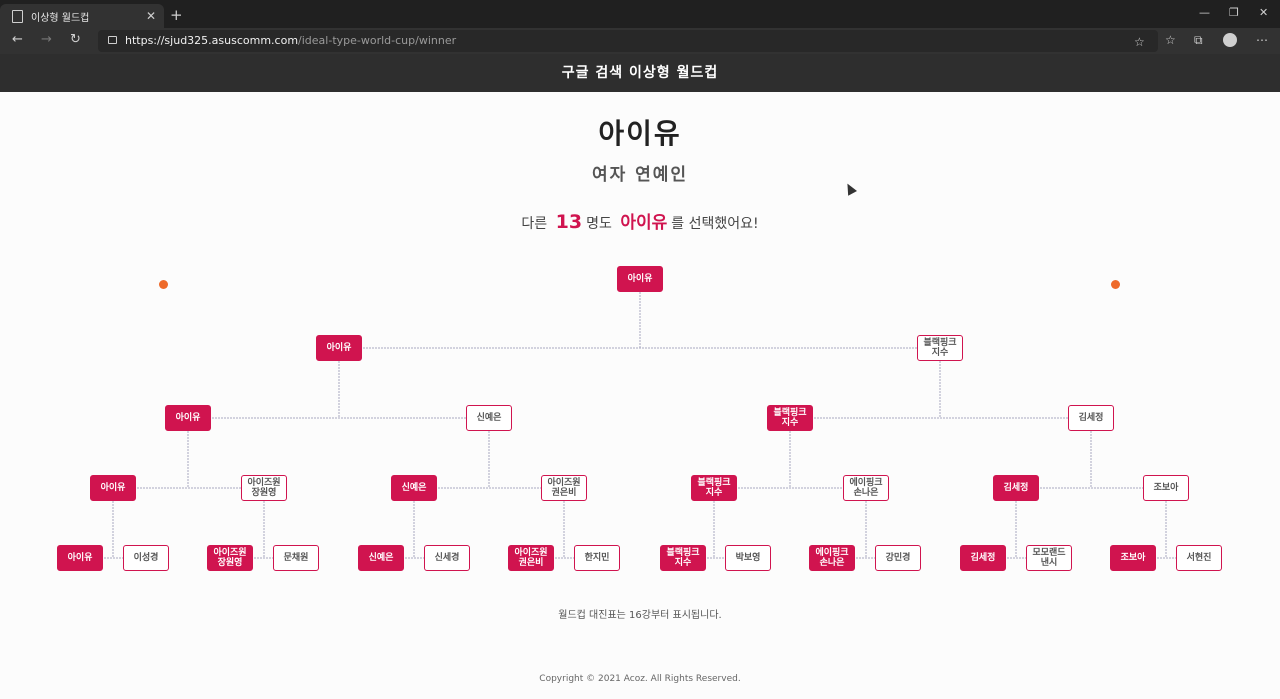 The width and height of the screenshot is (1280, 699). What do you see at coordinates (1262, 40) in the screenshot?
I see `more-icon: ⋯` at bounding box center [1262, 40].